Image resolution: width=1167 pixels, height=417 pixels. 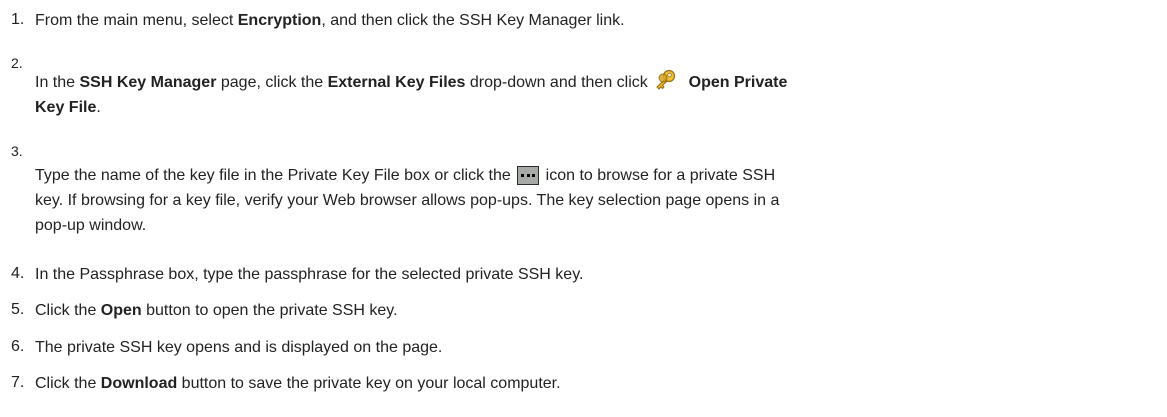 What do you see at coordinates (18, 19) in the screenshot?
I see `step-number: 1.` at bounding box center [18, 19].